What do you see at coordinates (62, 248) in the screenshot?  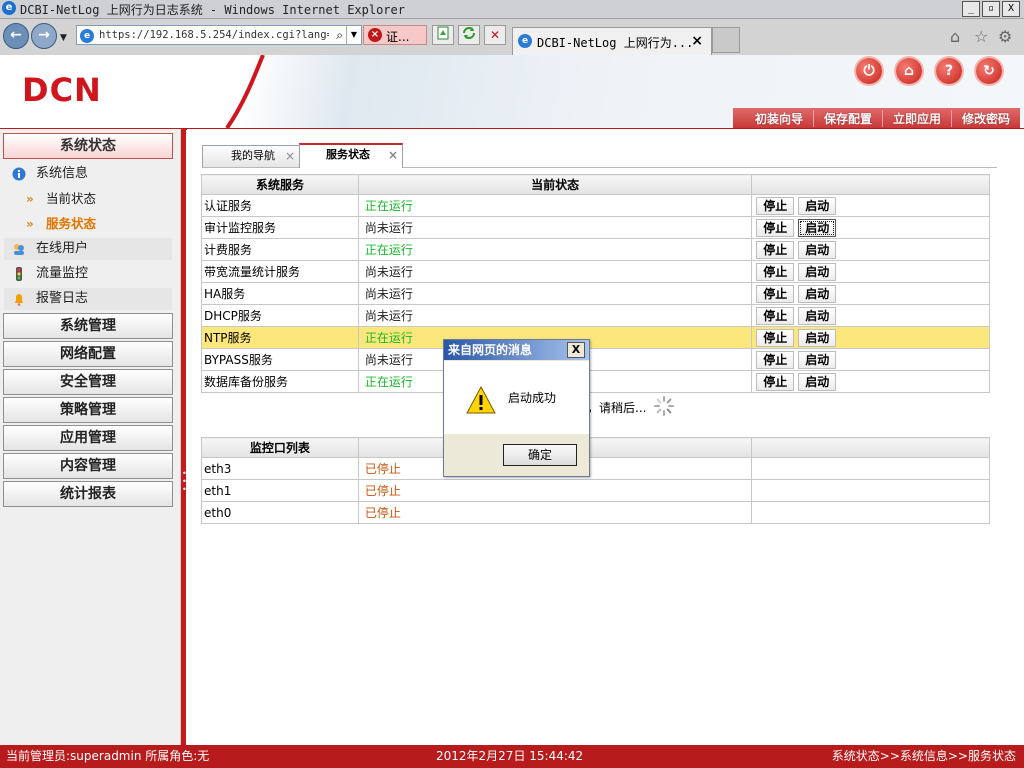 I see `sidebar-item-label: 在线用户` at bounding box center [62, 248].